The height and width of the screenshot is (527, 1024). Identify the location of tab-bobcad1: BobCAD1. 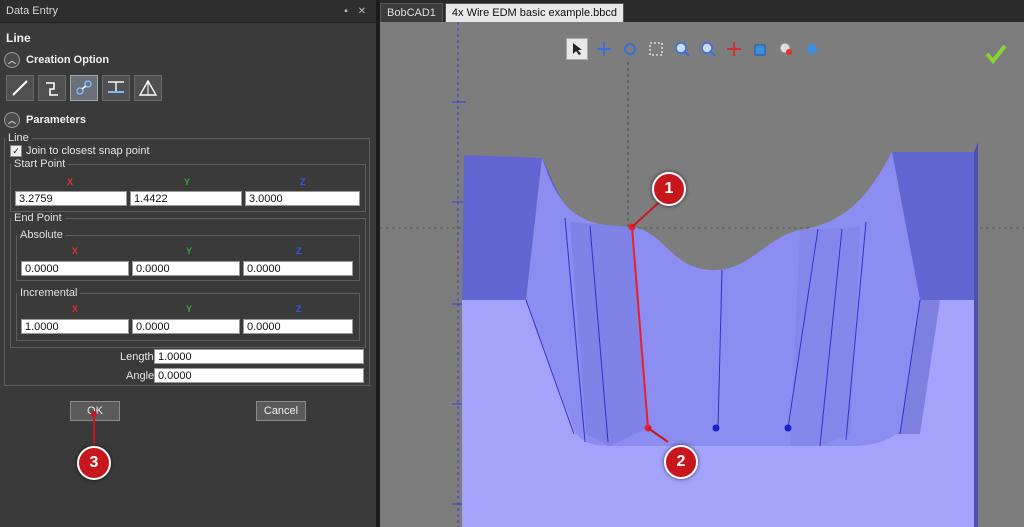
(411, 12).